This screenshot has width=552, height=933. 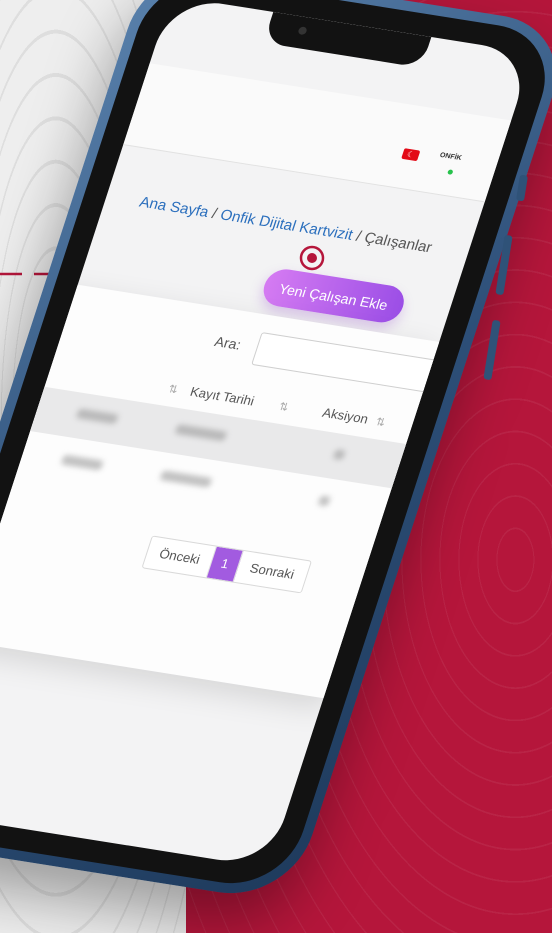 What do you see at coordinates (228, 343) in the screenshot?
I see `search-label: Ara:` at bounding box center [228, 343].